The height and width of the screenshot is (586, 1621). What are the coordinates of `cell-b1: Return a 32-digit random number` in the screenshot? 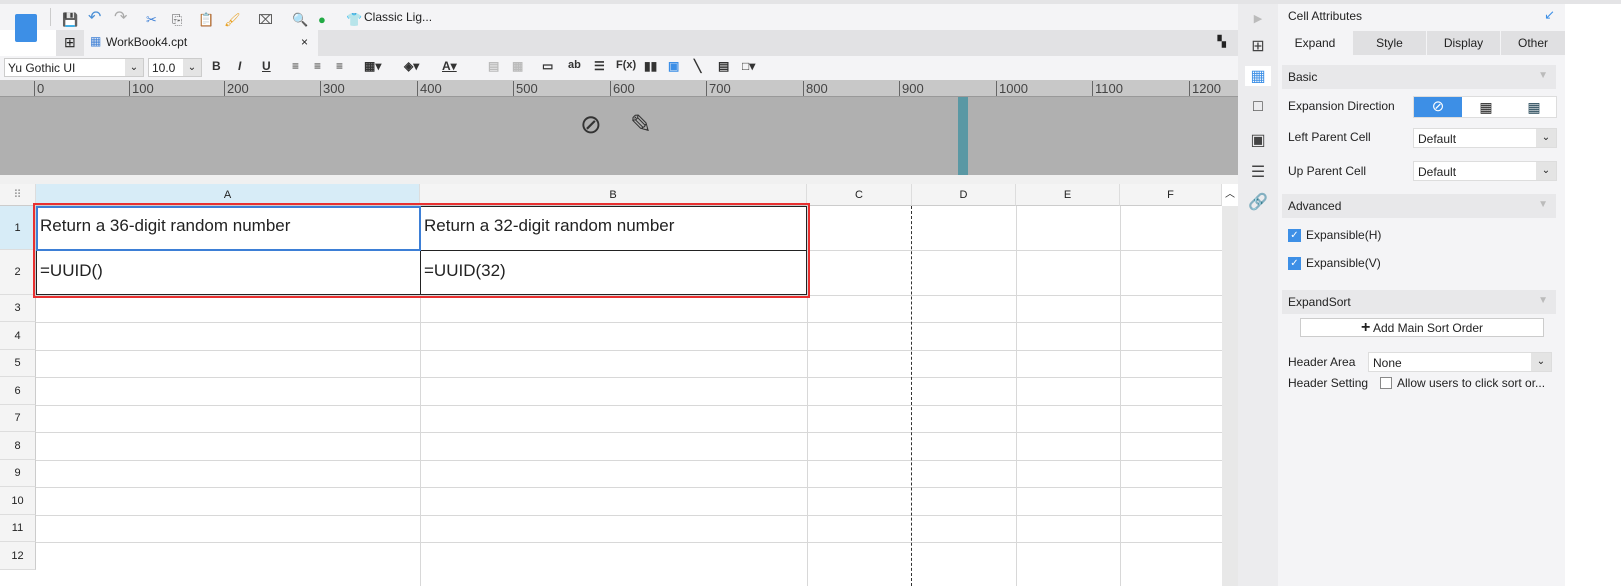 It's located at (547, 226).